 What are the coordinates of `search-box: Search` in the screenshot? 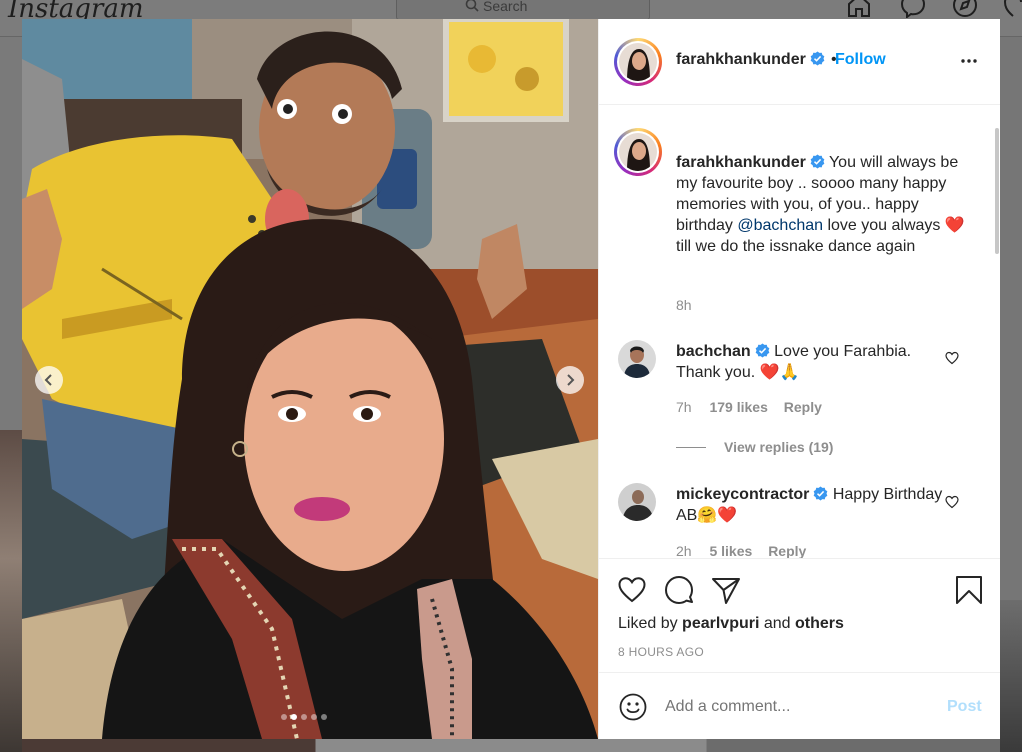 It's located at (523, 10).